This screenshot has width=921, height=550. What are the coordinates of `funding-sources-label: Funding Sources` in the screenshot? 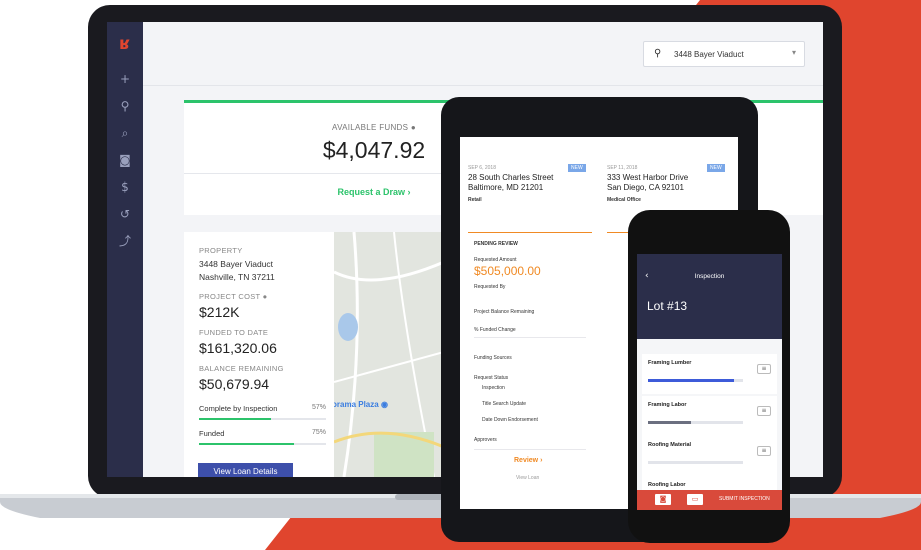 It's located at (493, 358).